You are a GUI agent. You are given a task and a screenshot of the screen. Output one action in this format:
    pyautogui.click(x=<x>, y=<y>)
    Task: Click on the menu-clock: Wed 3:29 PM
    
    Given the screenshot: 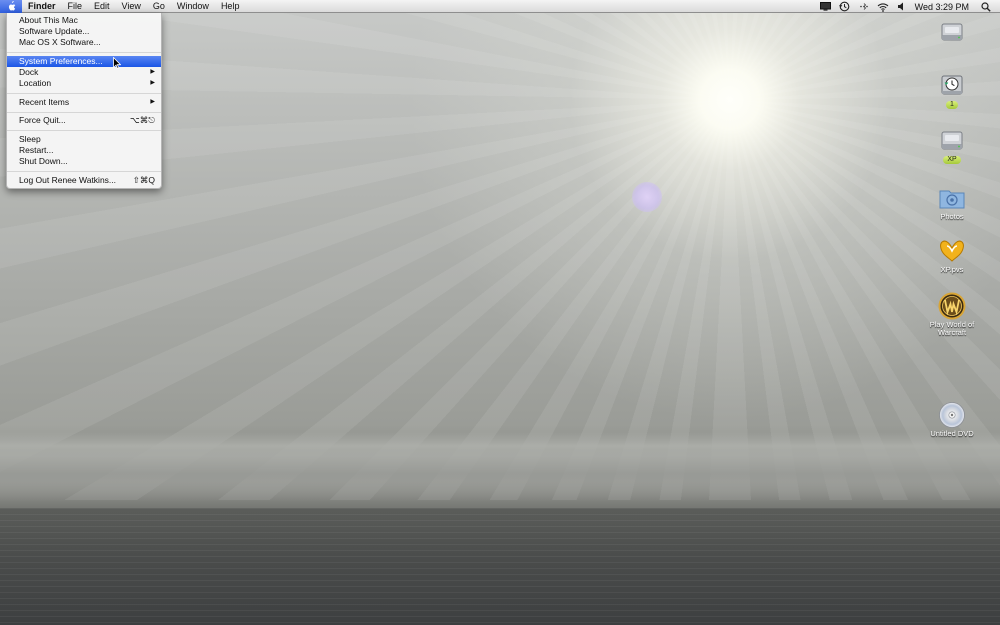 What is the action you would take?
    pyautogui.click(x=942, y=7)
    